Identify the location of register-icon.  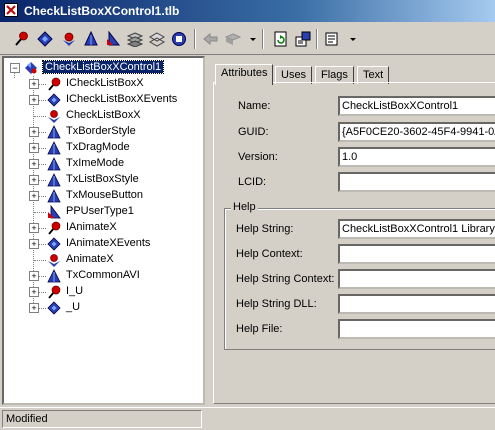
(303, 39).